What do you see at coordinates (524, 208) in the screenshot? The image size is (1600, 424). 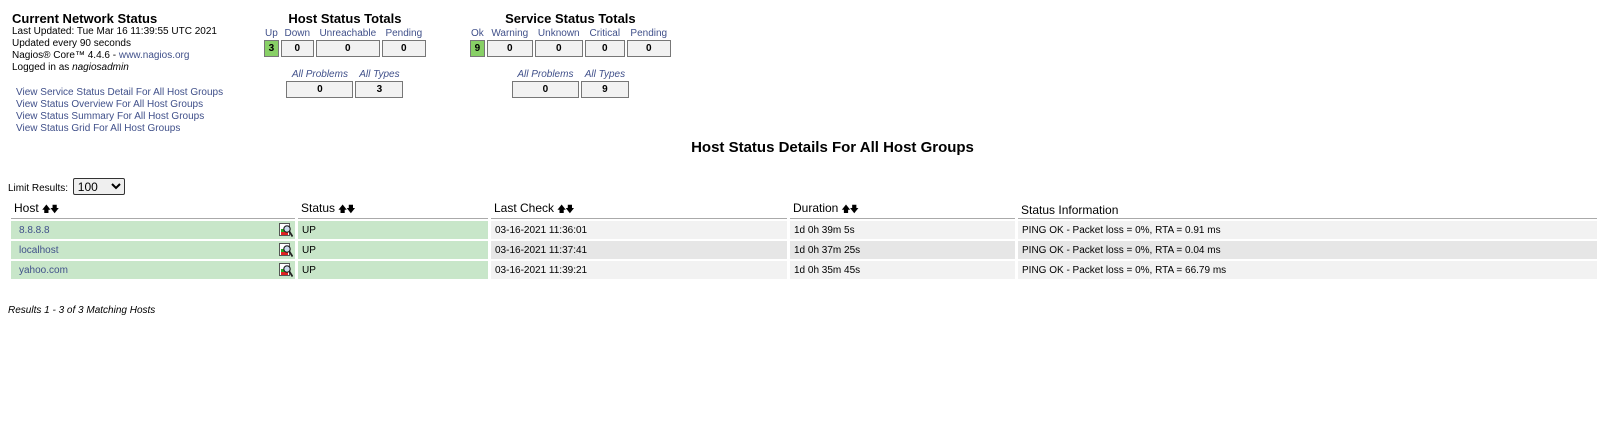 I see `col-last-check-label: Last Check` at bounding box center [524, 208].